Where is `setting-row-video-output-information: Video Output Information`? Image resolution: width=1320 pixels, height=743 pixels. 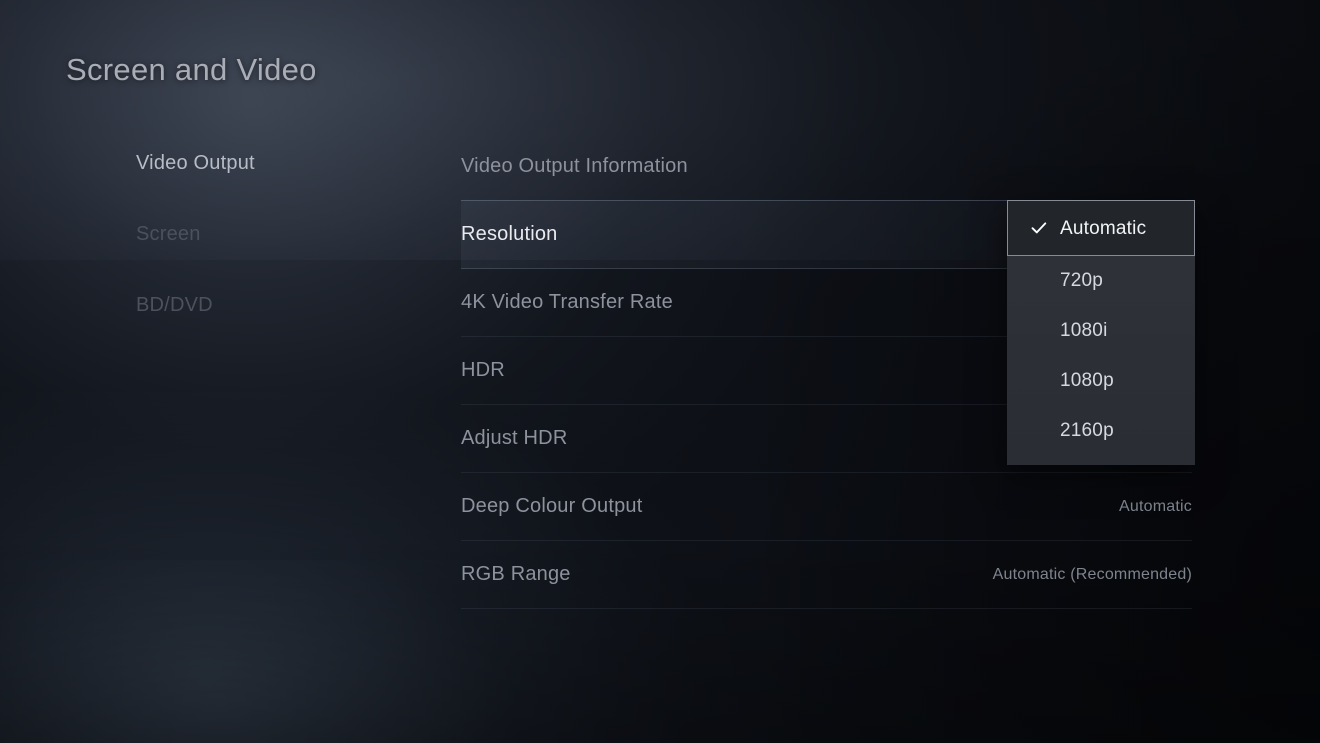
setting-row-video-output-information: Video Output Information is located at coordinates (826, 167).